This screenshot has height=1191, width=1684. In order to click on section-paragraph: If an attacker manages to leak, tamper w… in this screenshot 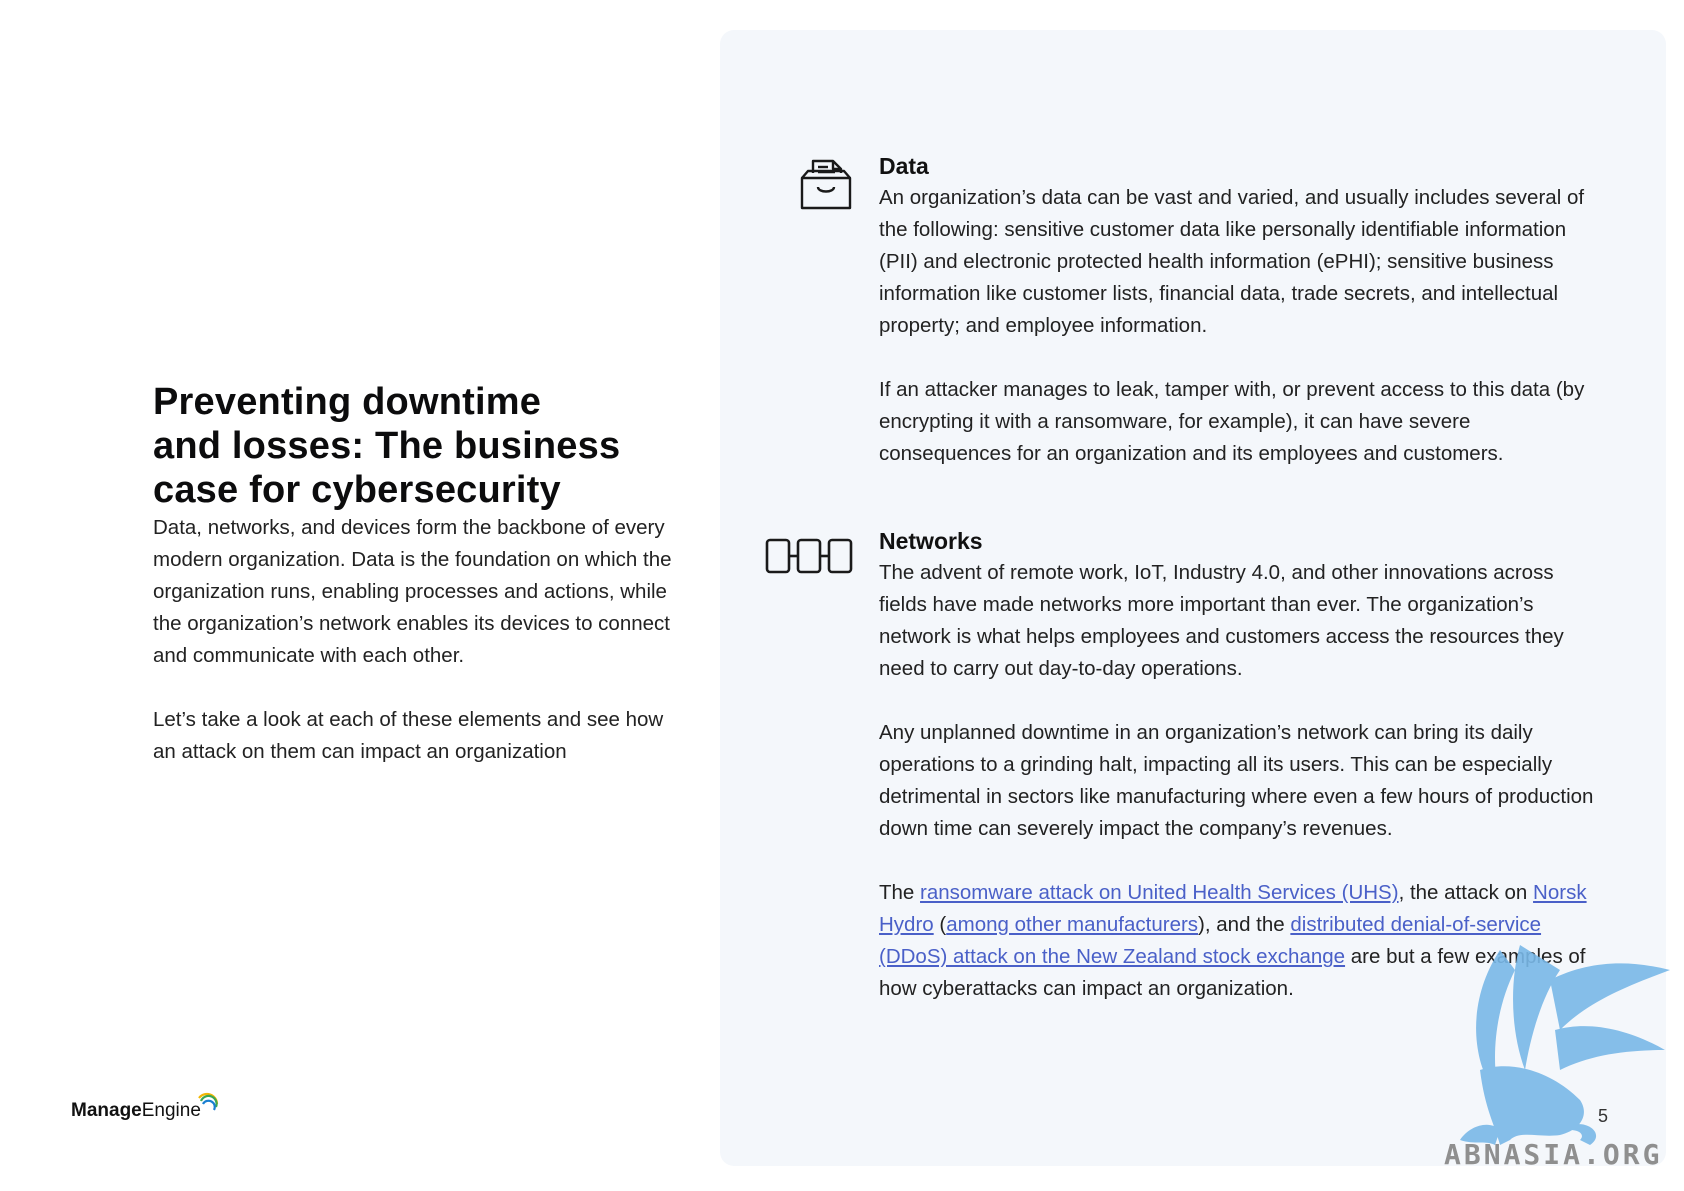, I will do `click(1232, 421)`.